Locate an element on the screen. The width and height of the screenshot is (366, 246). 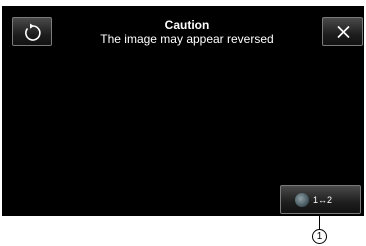
close-button is located at coordinates (342, 31).